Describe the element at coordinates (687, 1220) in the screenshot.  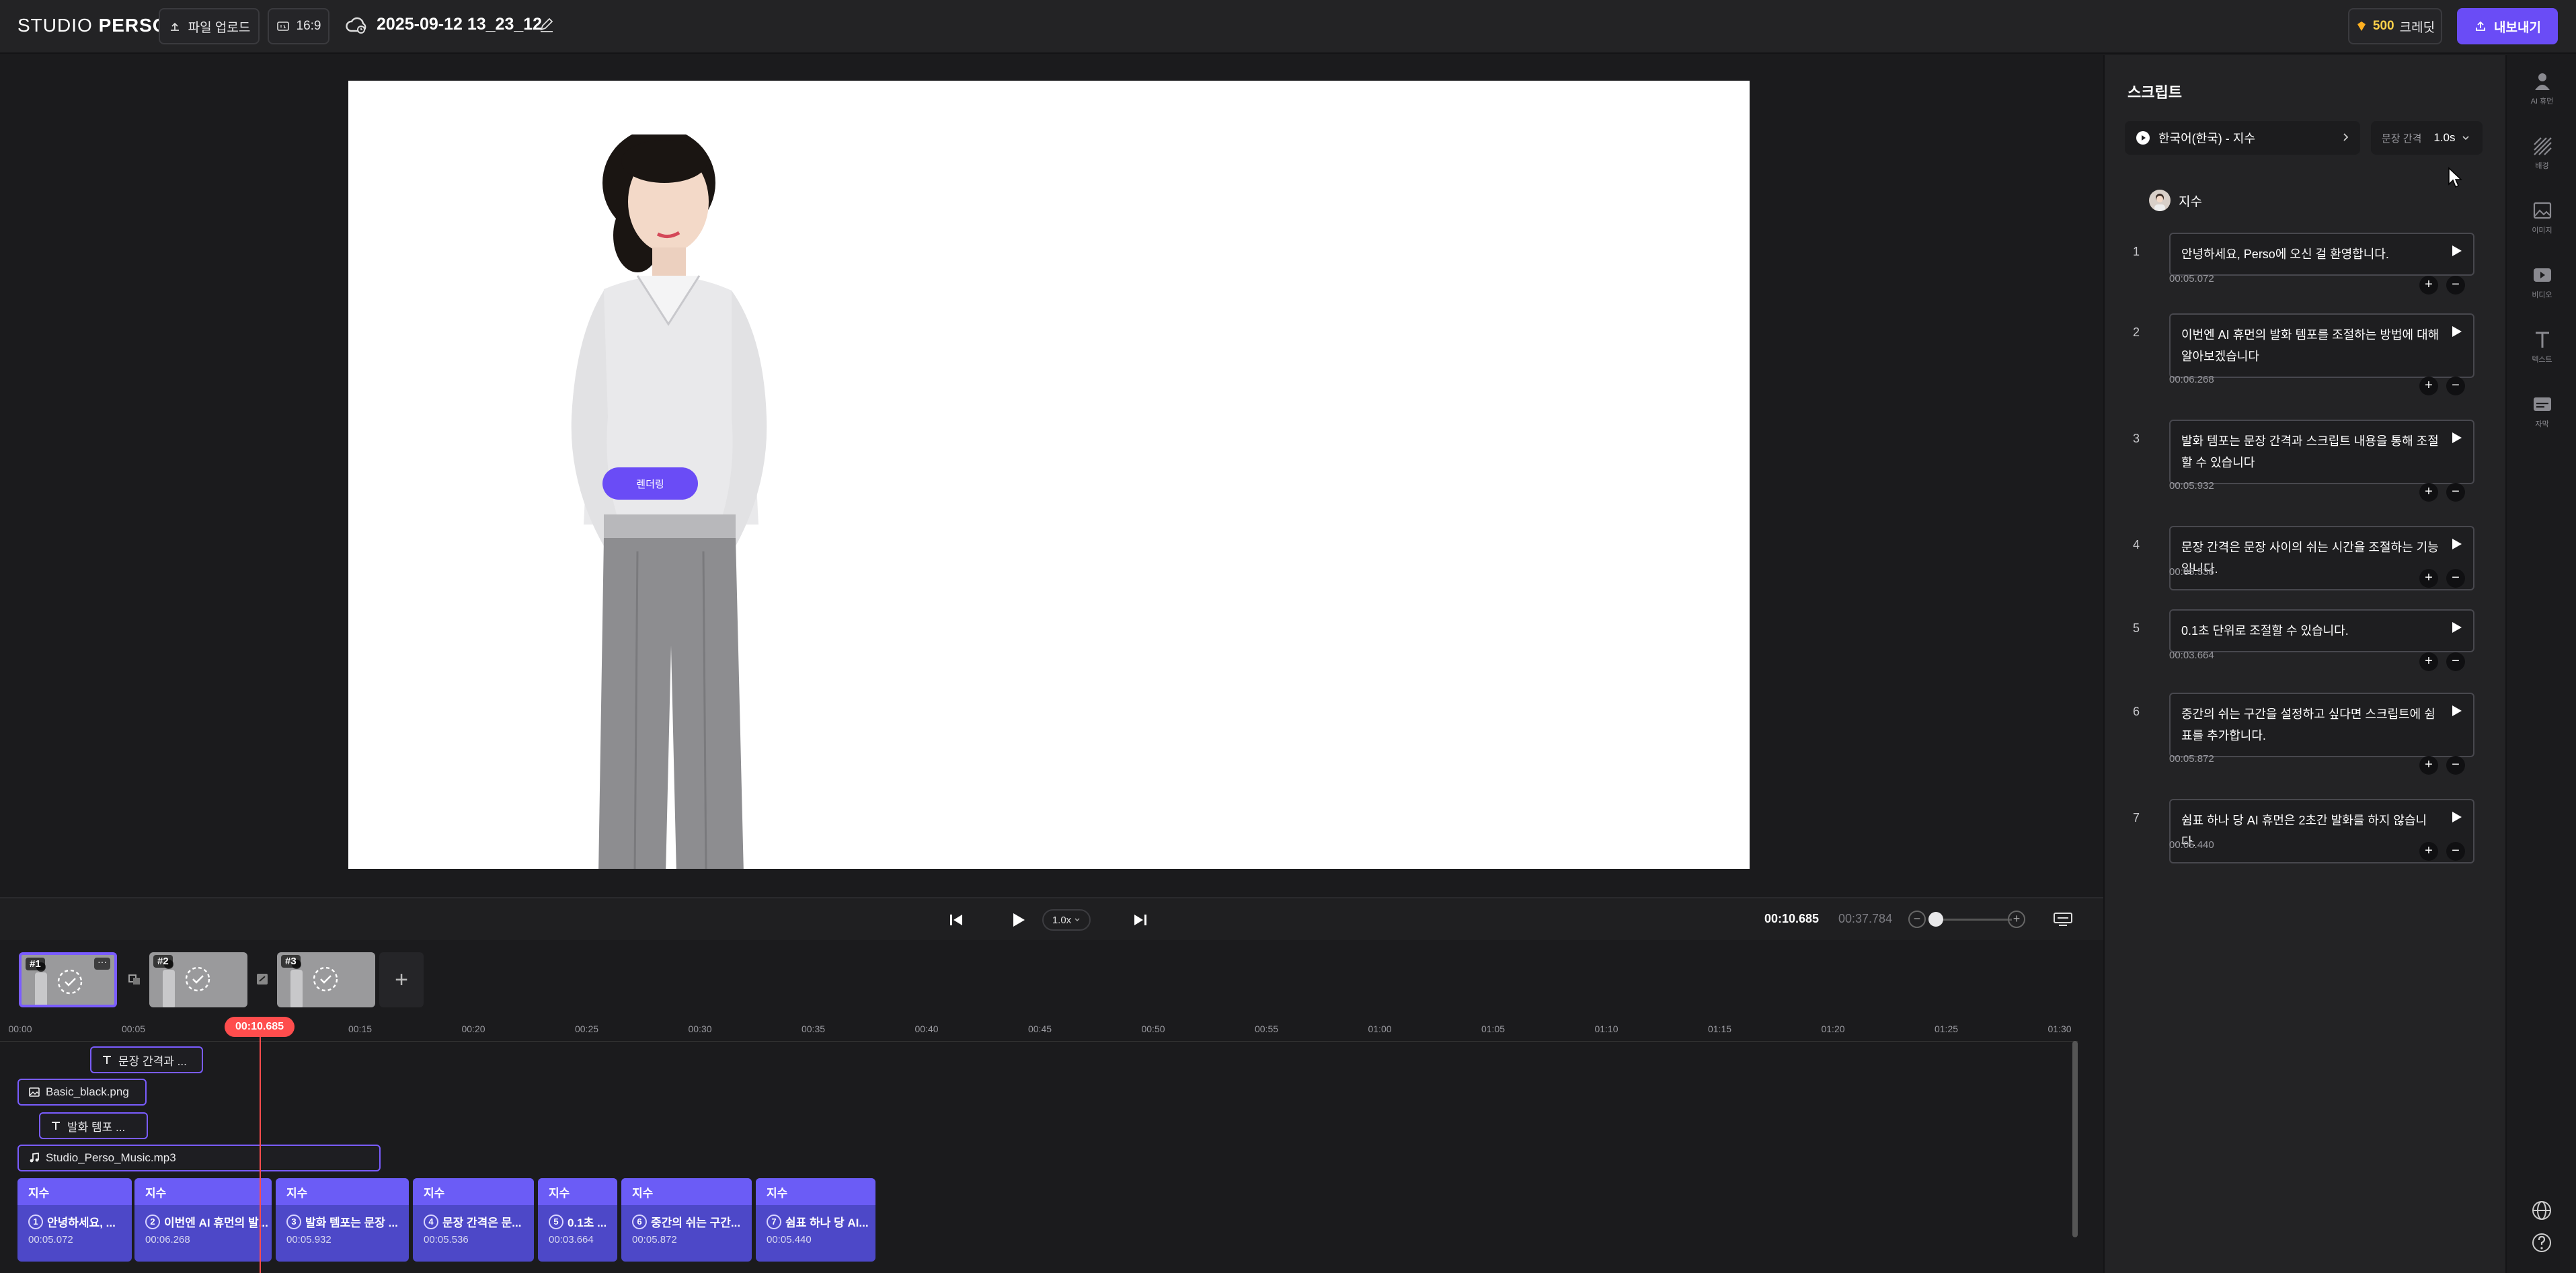
I see `voice-segment: 지수 6 중간의 쉬는 구간... 00:05.872` at that location.